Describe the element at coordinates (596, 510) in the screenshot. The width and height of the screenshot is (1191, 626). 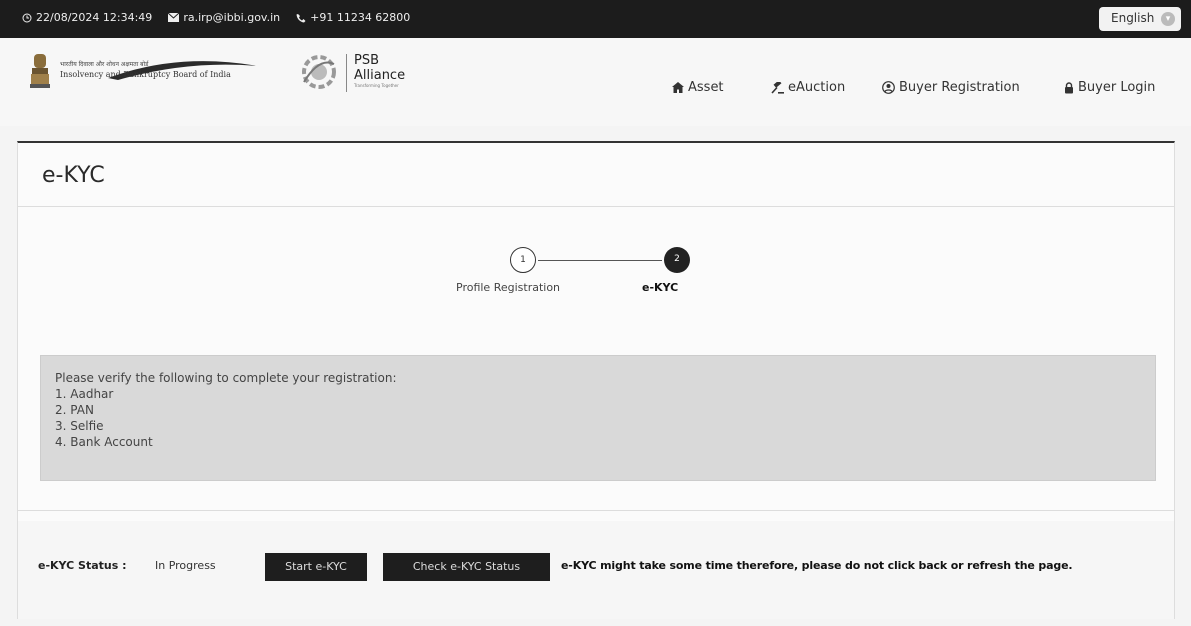
I see `status-divider` at that location.